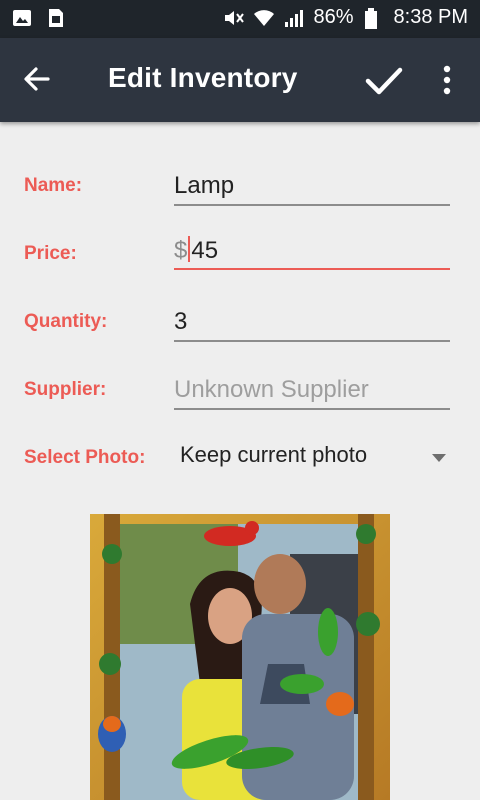 This screenshot has height=800, width=480. Describe the element at coordinates (264, 18) in the screenshot. I see `wifi-icon` at that location.